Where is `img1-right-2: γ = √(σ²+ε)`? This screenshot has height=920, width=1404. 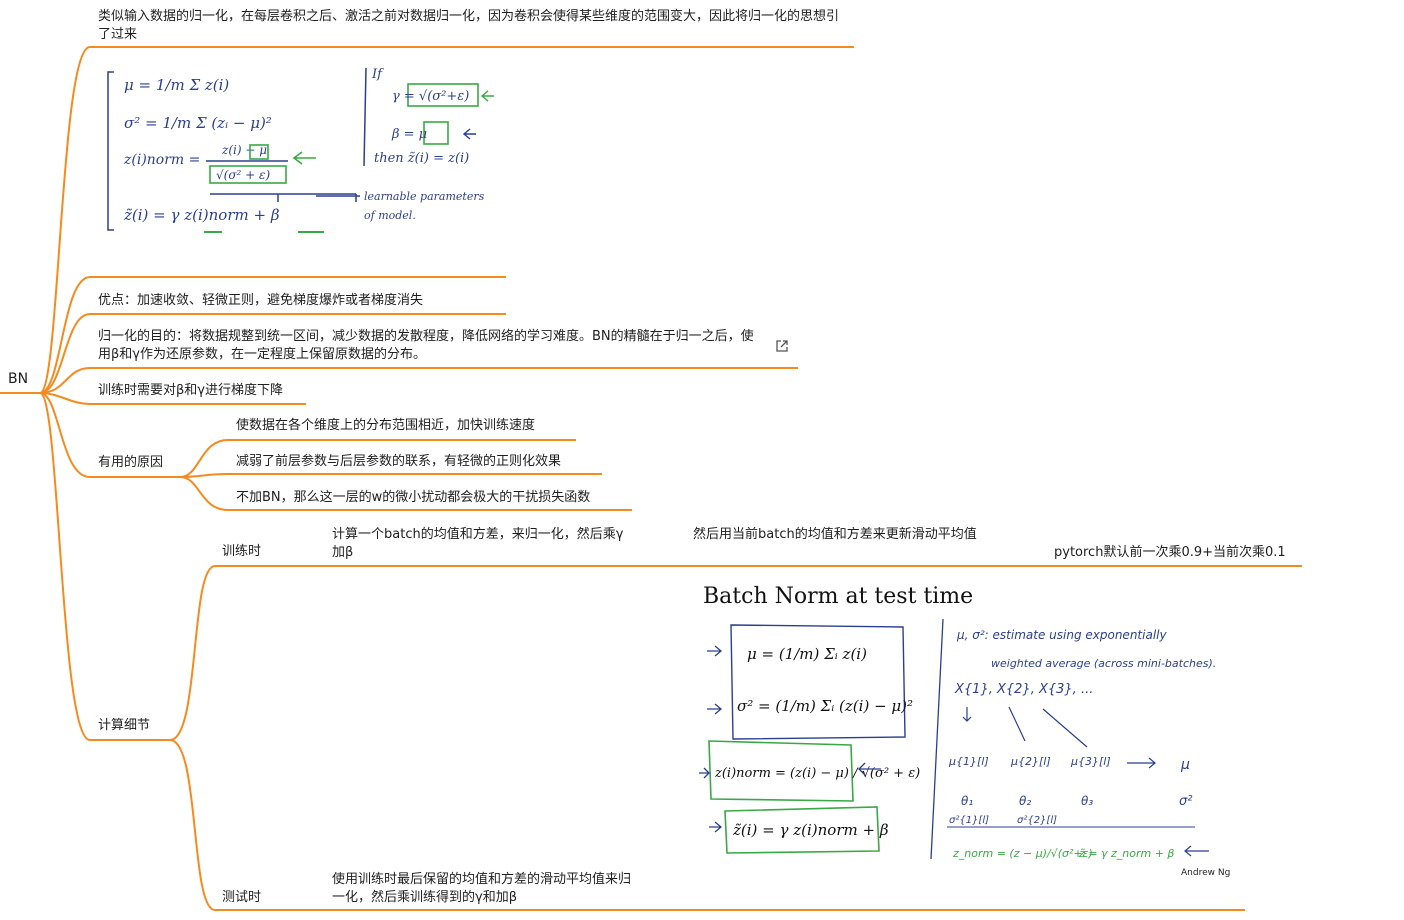
img1-right-2: γ = √(σ²+ε) is located at coordinates (430, 96).